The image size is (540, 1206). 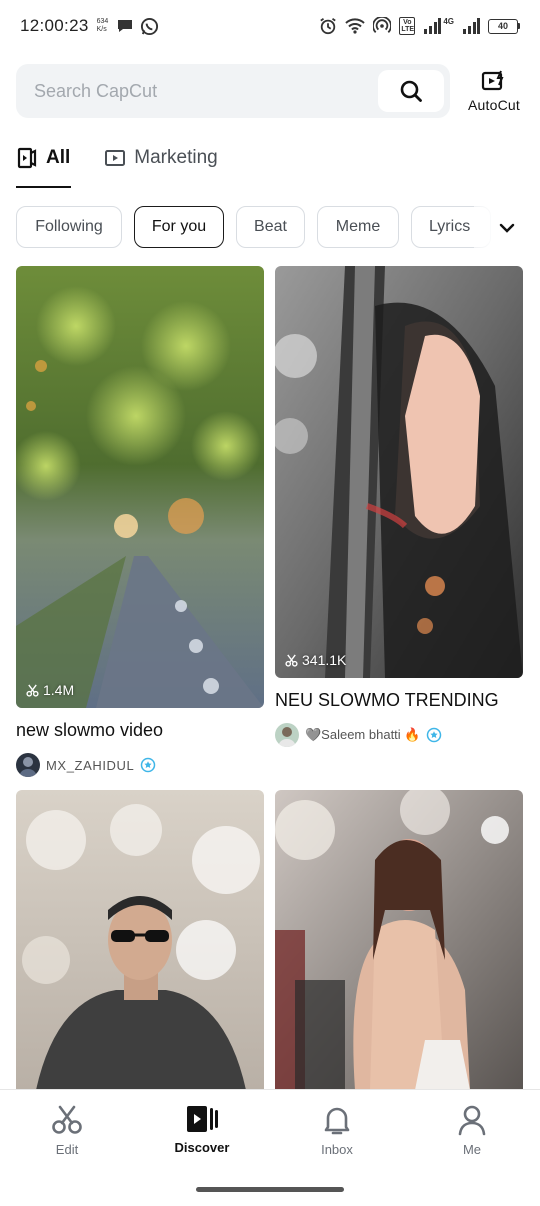 I want to click on autocut-label: AutoCut, so click(x=494, y=104).